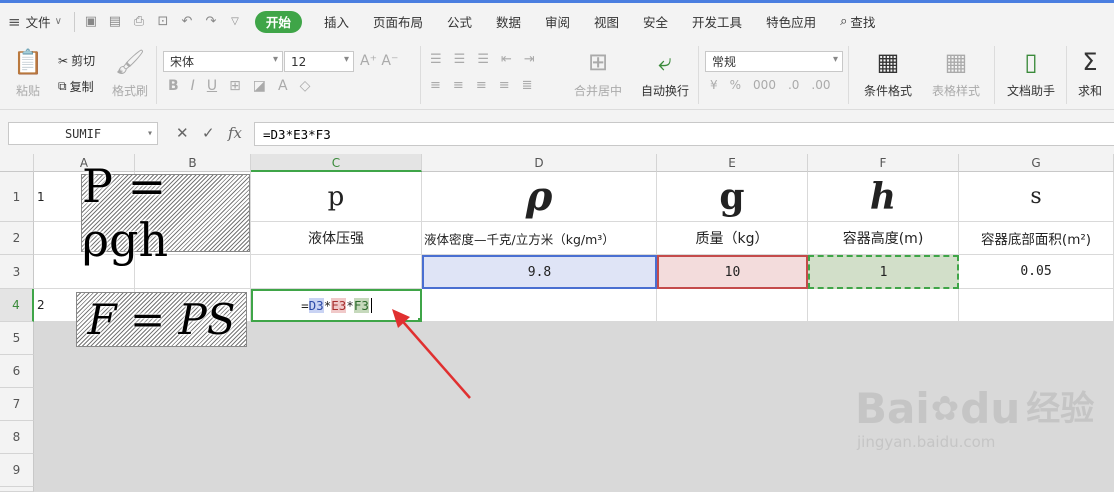 This screenshot has width=1114, height=492. What do you see at coordinates (1036, 197) in the screenshot?
I see `cell-g1: s` at bounding box center [1036, 197].